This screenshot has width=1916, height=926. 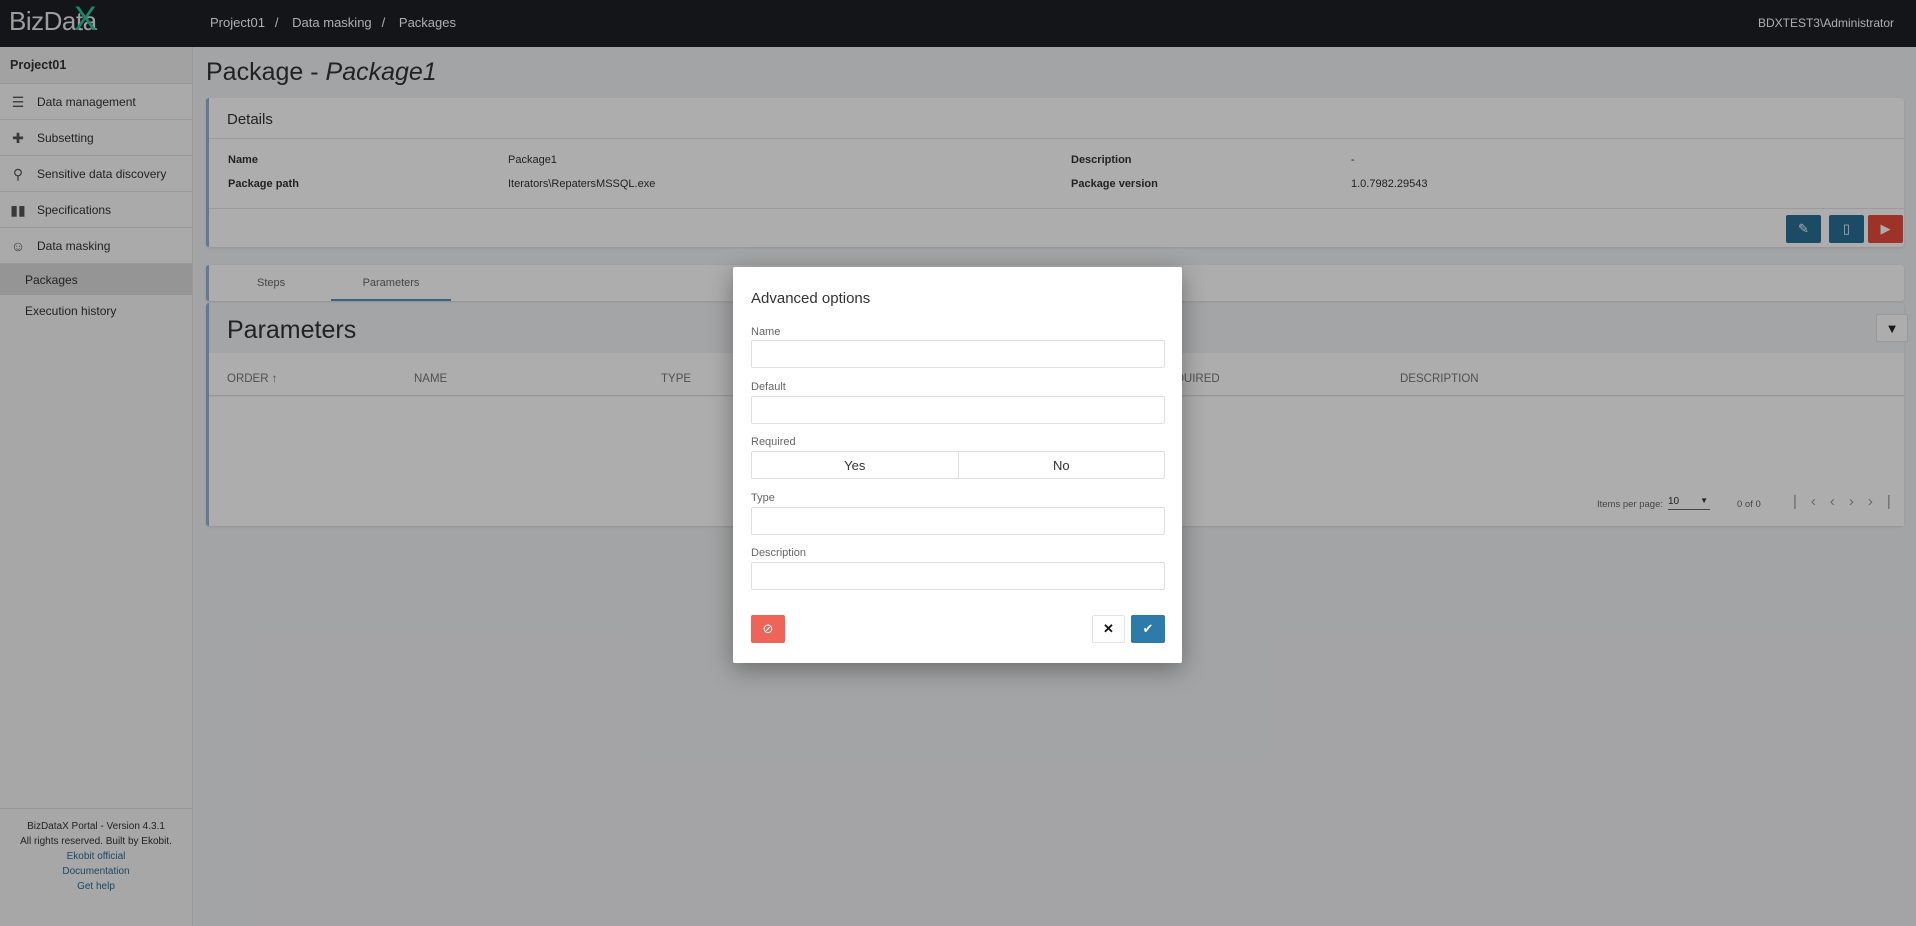 What do you see at coordinates (768, 387) in the screenshot?
I see `default-label: Default` at bounding box center [768, 387].